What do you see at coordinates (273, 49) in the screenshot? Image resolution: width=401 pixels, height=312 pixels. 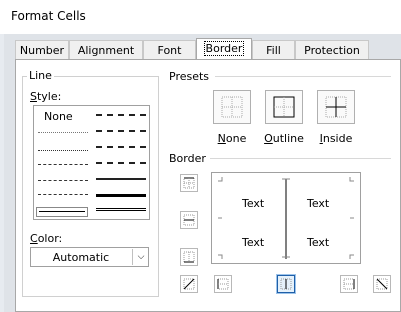 I see `tab-fill: Fill` at bounding box center [273, 49].